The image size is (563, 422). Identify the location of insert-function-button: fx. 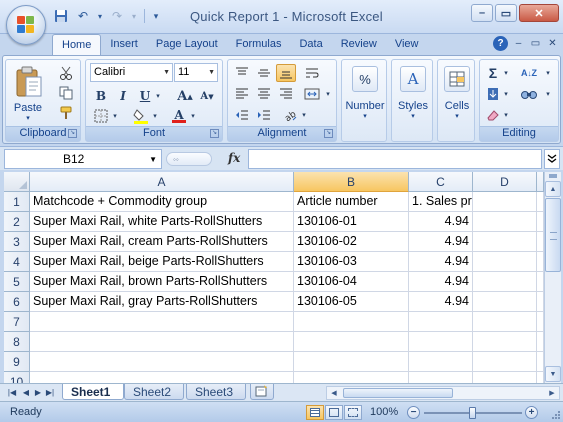
(234, 158).